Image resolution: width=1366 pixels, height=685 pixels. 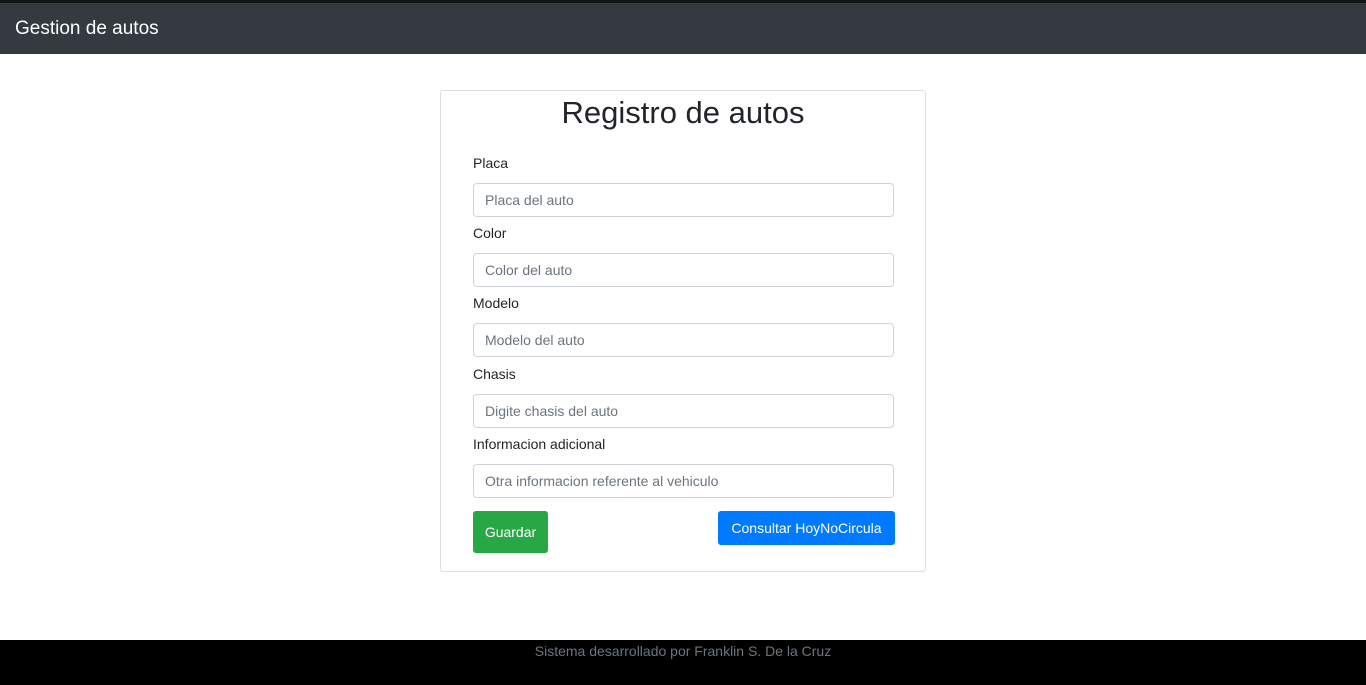 What do you see at coordinates (494, 374) in the screenshot?
I see `chasis-label: Chasis` at bounding box center [494, 374].